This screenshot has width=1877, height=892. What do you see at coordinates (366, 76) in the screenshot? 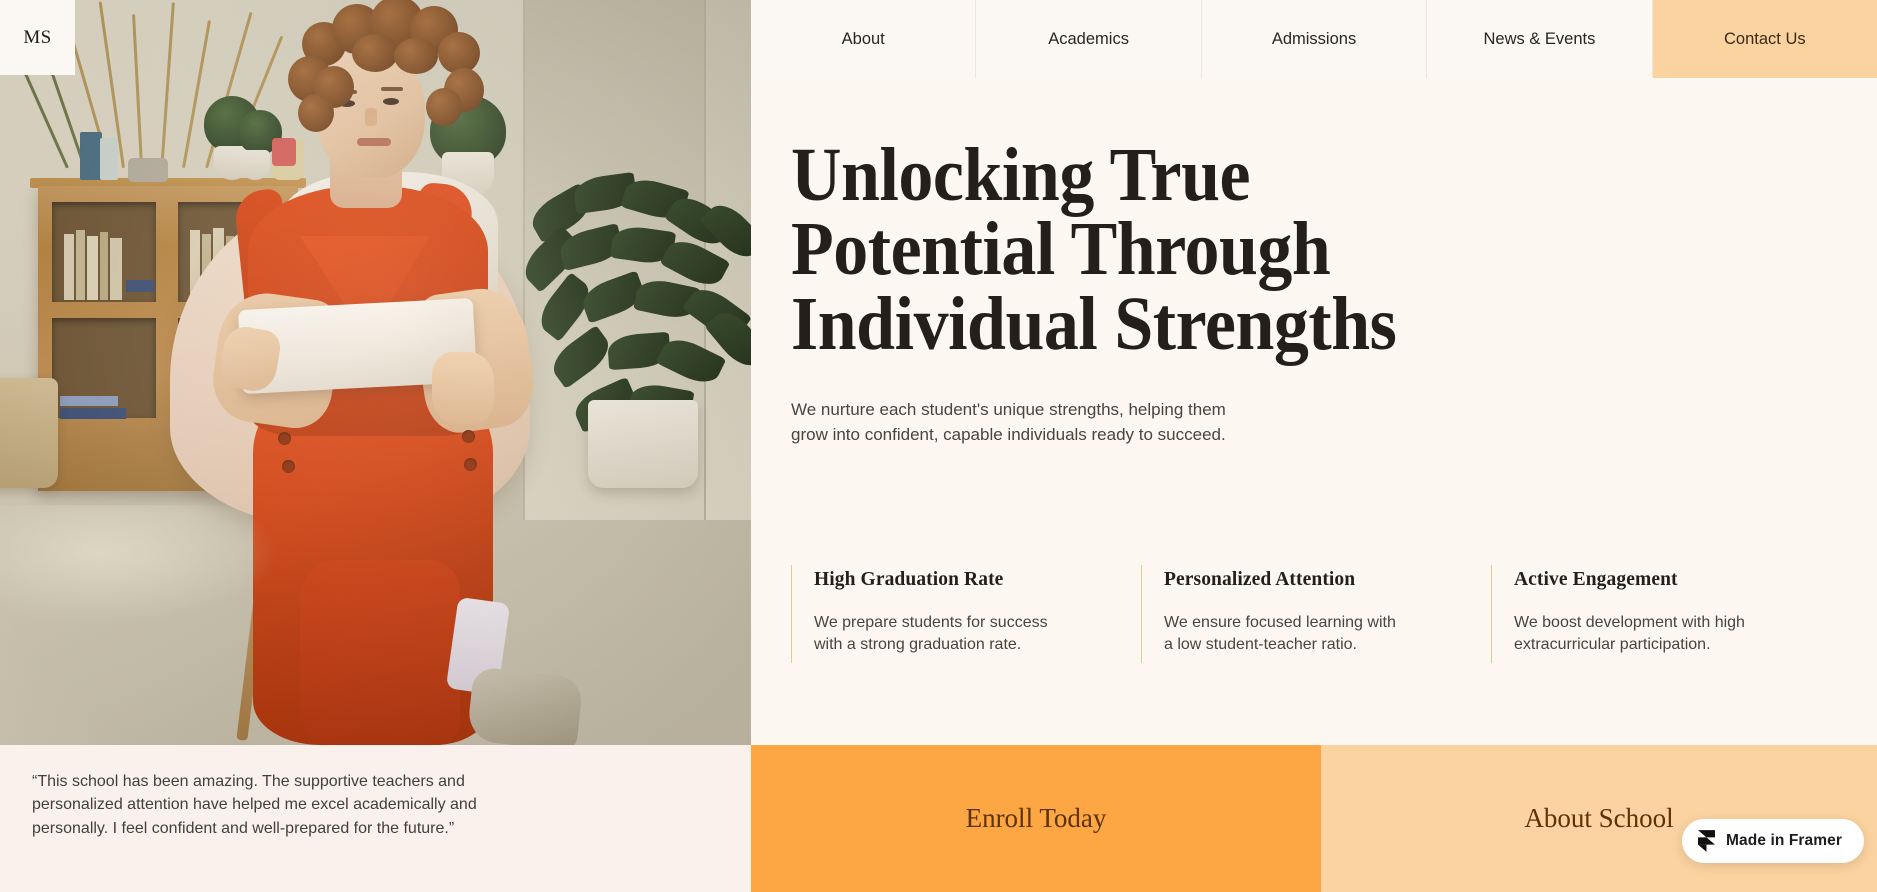
I see `photo-person-hair` at bounding box center [366, 76].